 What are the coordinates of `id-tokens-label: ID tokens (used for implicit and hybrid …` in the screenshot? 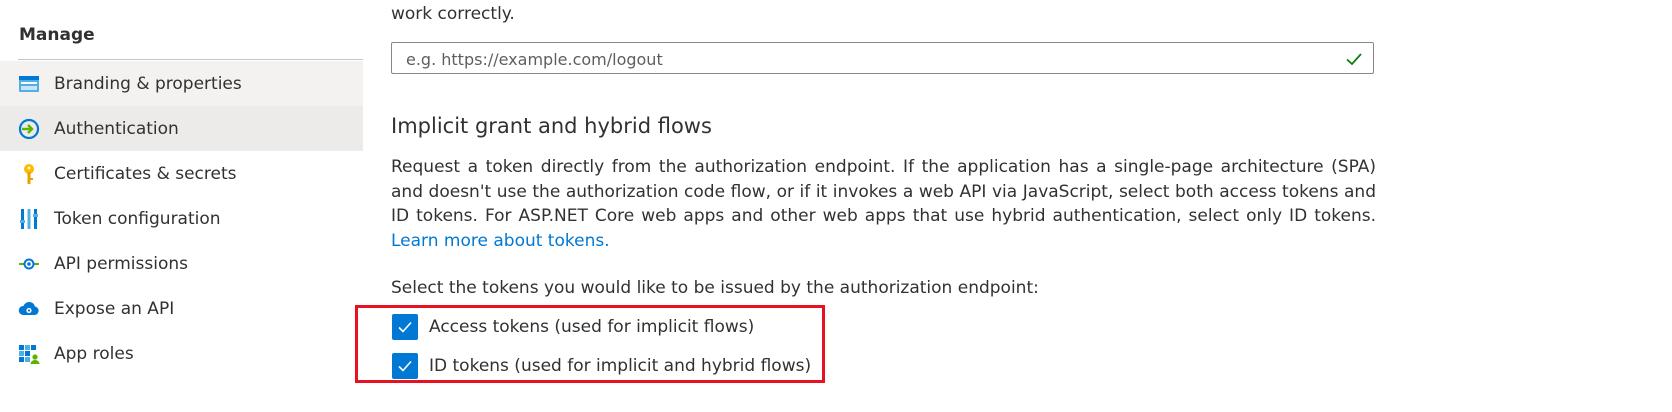 It's located at (620, 366).